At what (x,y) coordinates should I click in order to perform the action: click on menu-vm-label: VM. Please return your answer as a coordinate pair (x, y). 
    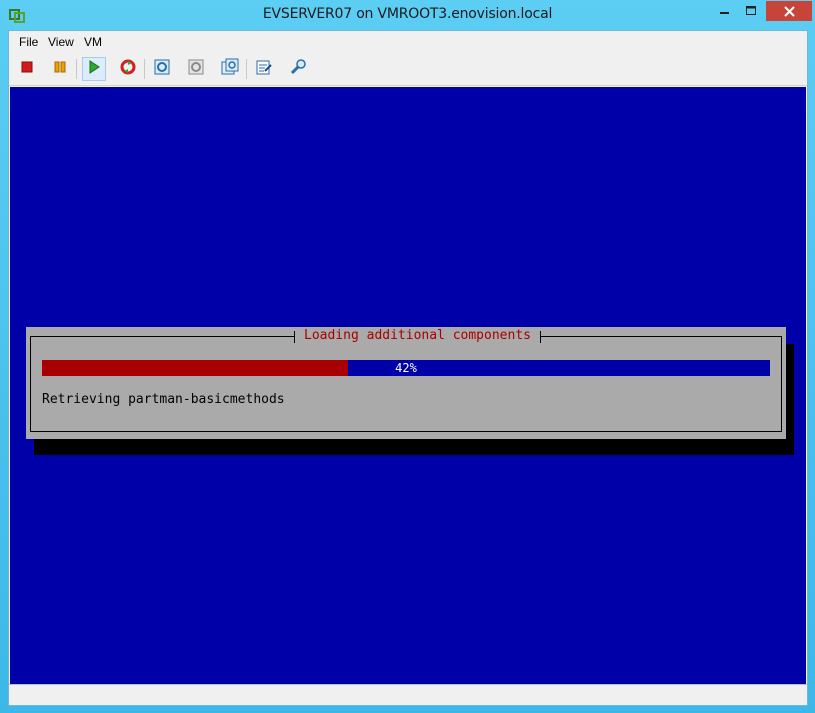
    Looking at the image, I should click on (93, 42).